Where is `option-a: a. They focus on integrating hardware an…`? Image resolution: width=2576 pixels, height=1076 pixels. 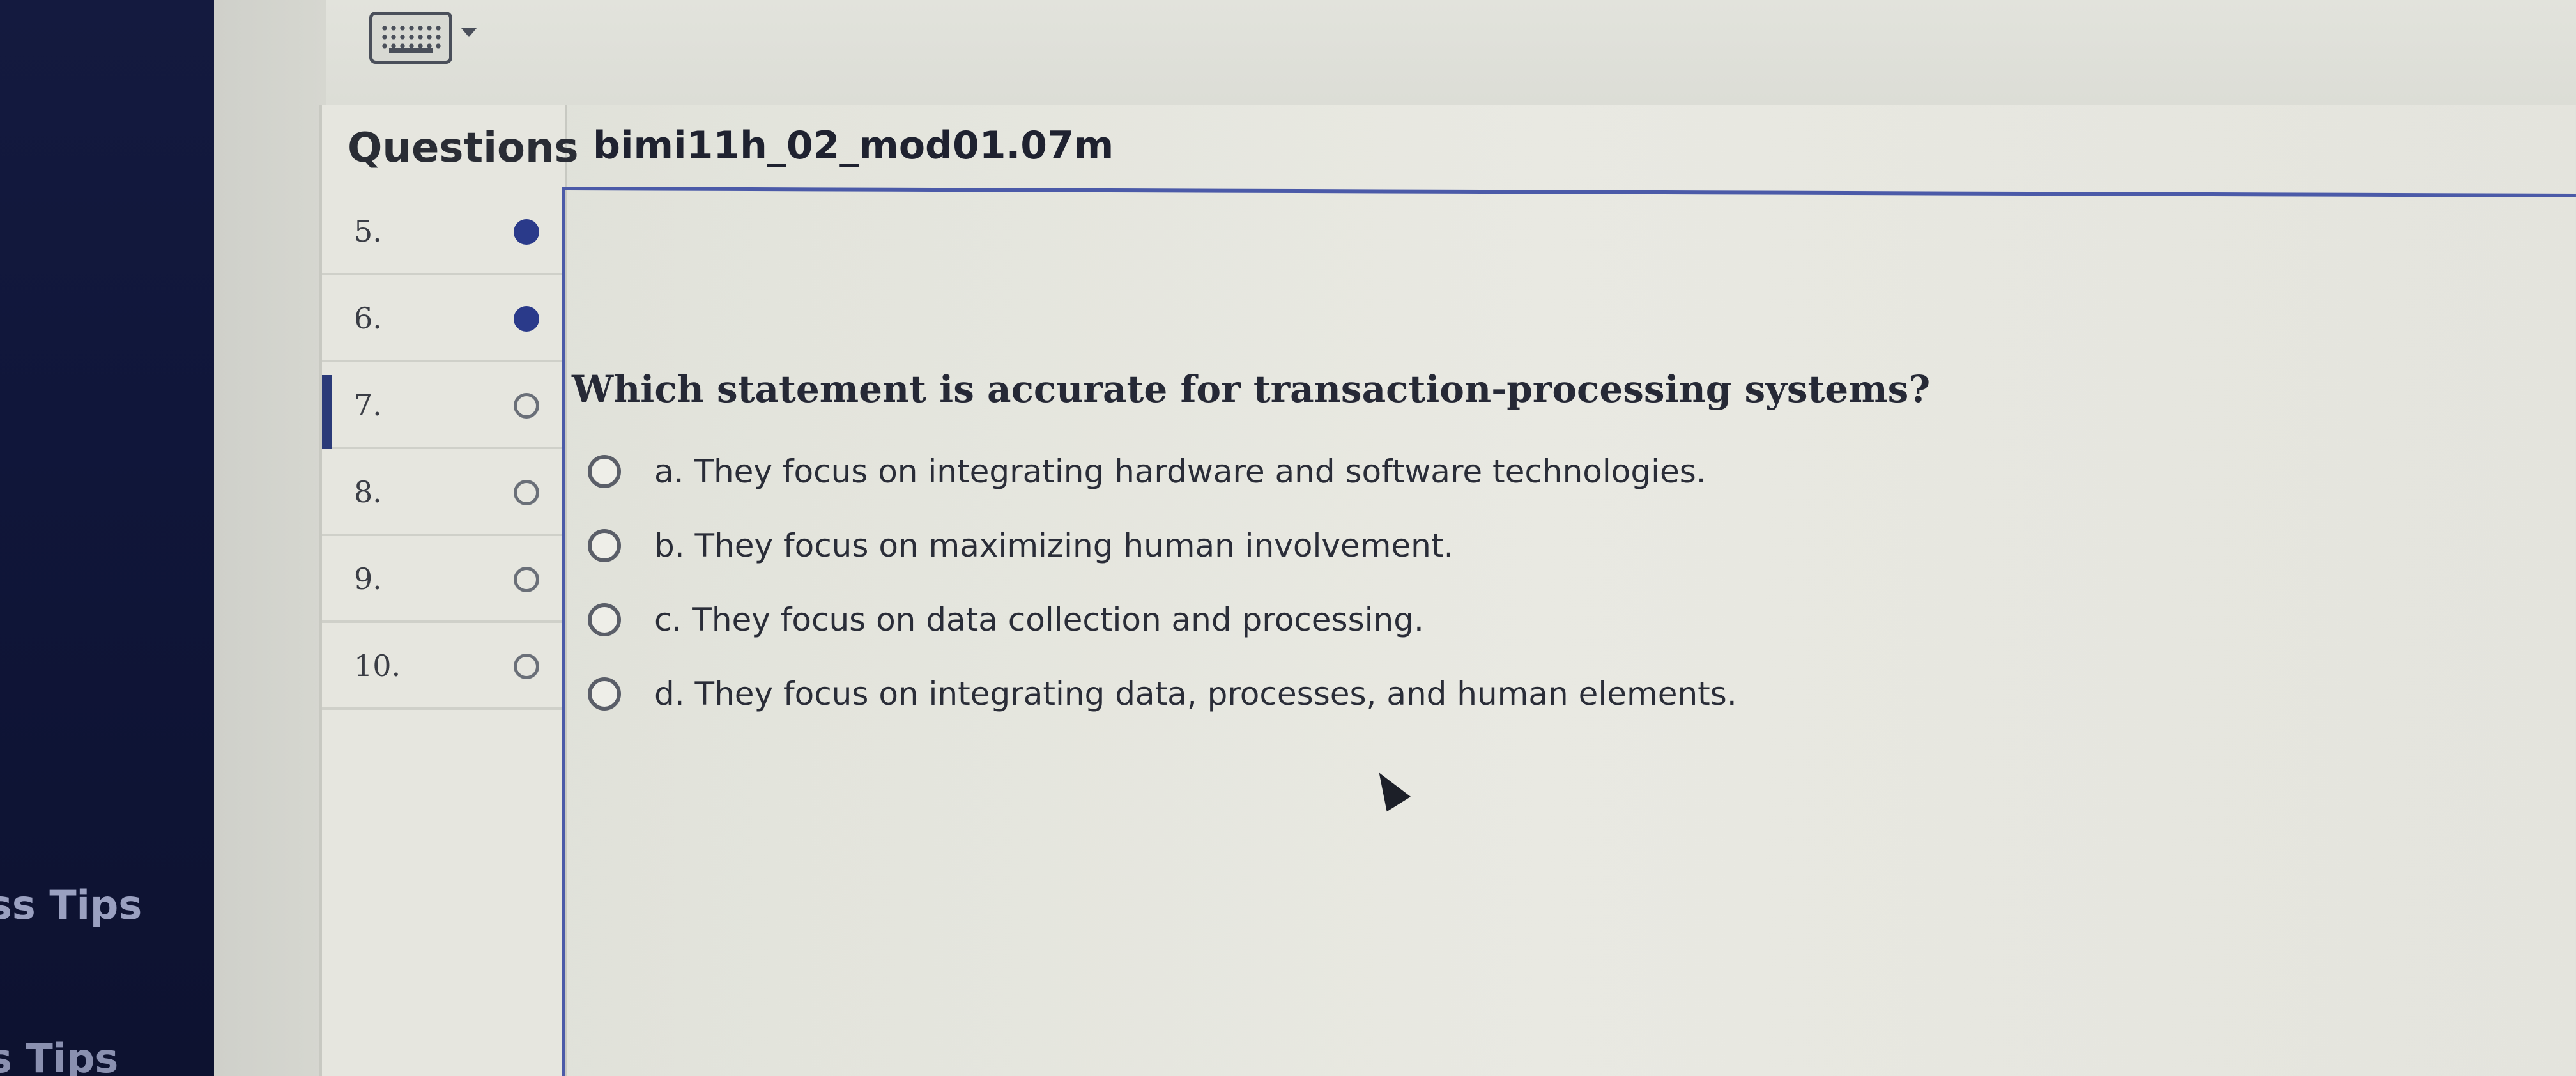 option-a: a. They focus on integrating hardware an… is located at coordinates (1162, 472).